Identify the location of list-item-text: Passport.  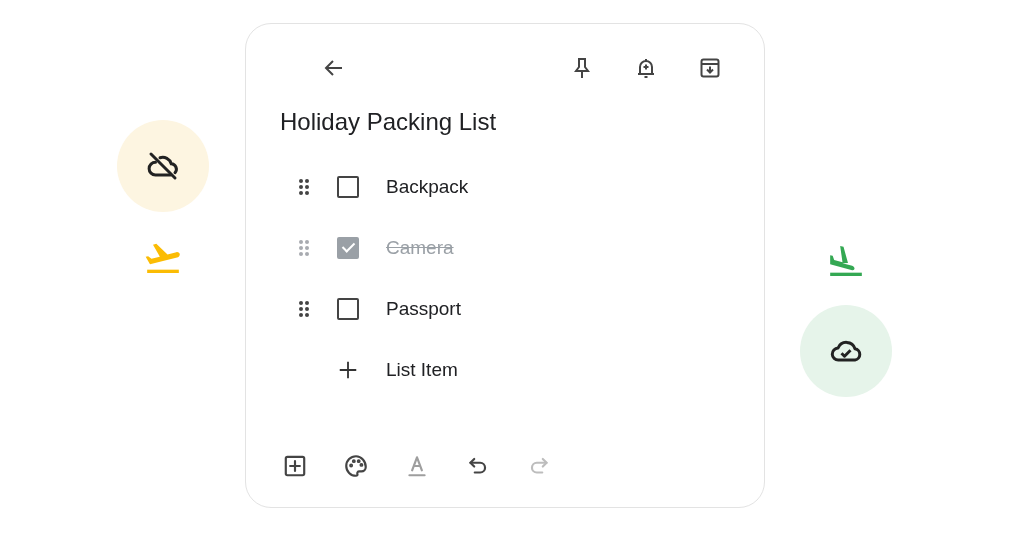
(423, 308).